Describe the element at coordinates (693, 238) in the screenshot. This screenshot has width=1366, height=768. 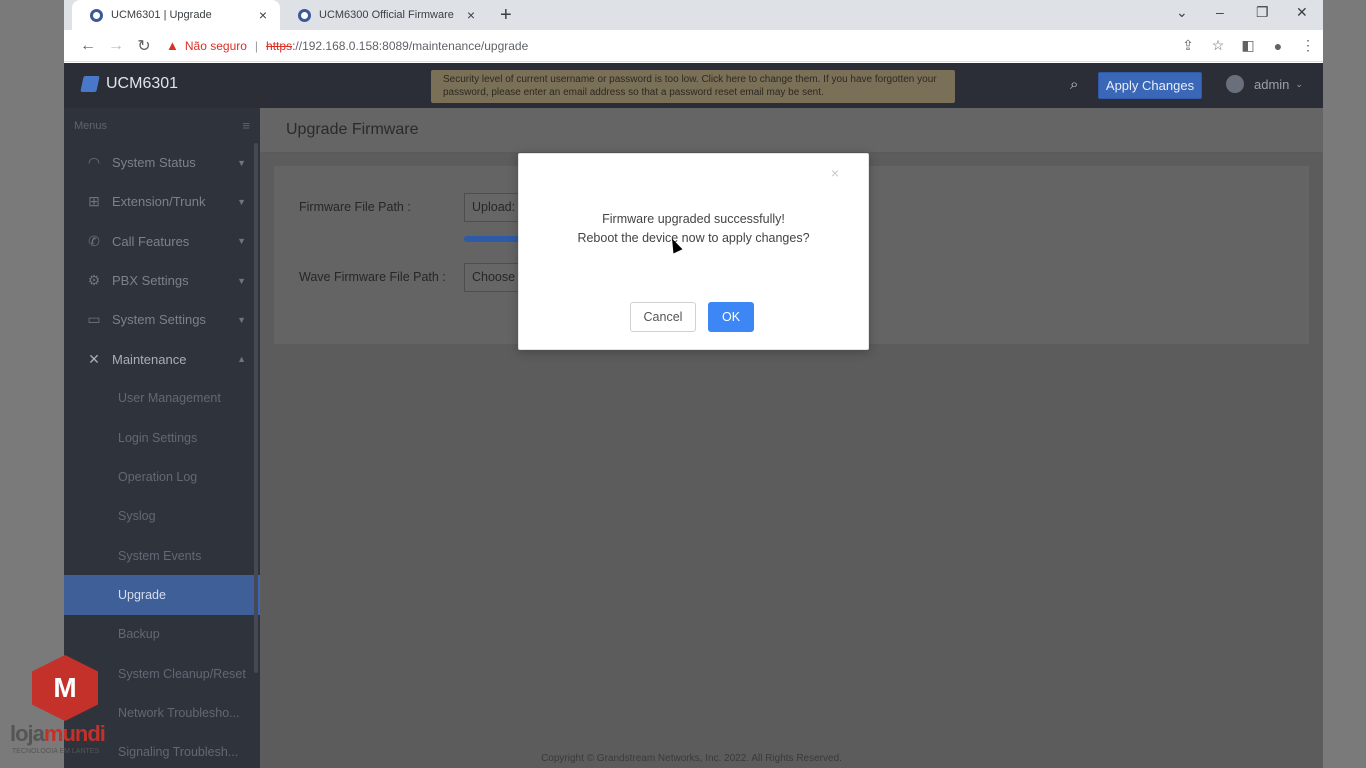
I see `dialog-message-line2: Reboot the device now to apply changes?` at that location.